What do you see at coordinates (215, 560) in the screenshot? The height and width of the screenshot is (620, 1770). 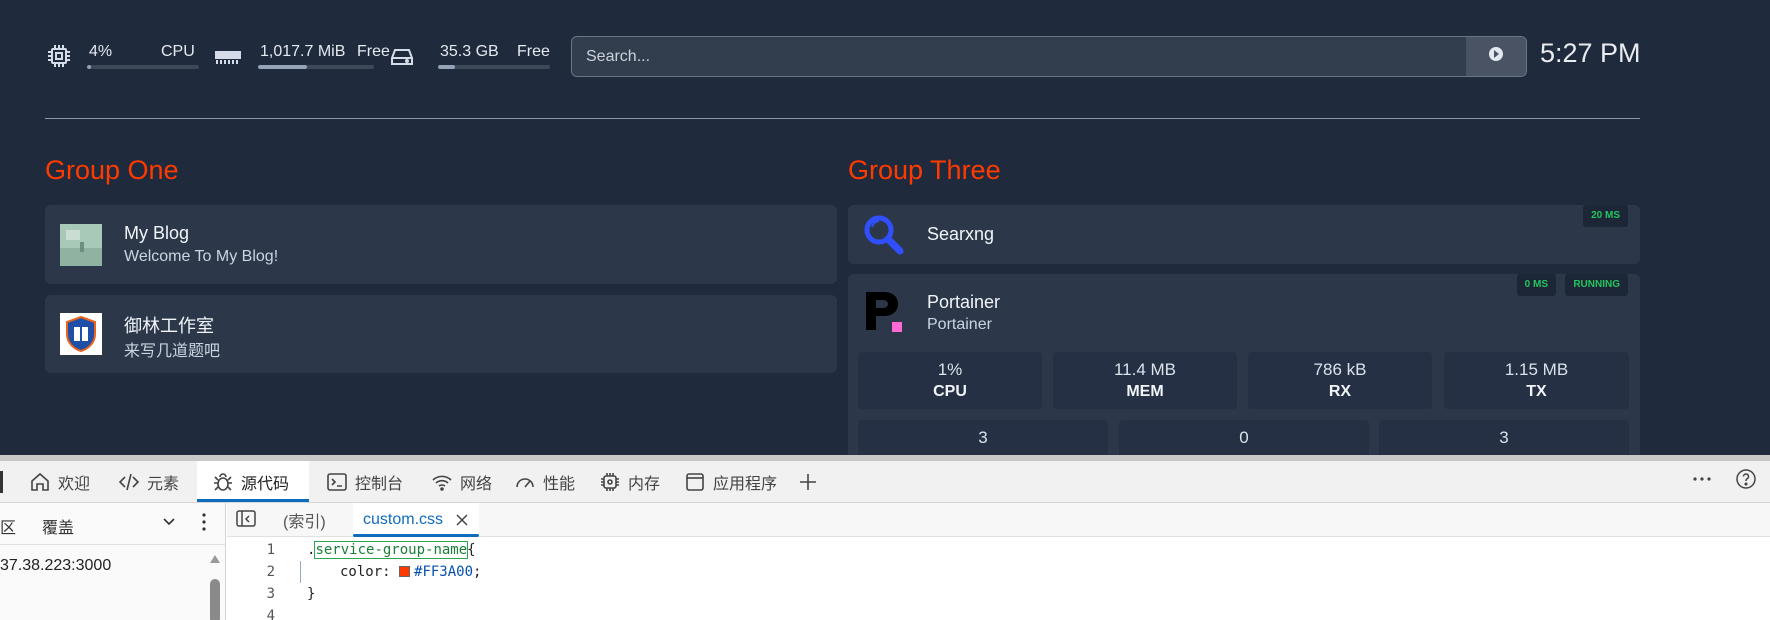 I see `scroll-up-icon` at bounding box center [215, 560].